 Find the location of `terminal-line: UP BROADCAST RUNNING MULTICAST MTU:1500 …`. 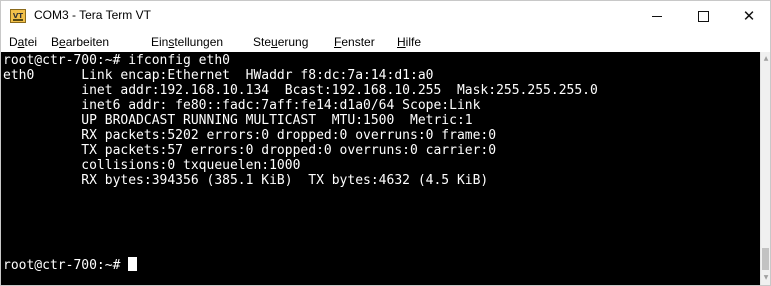

terminal-line: UP BROADCAST RUNNING MULTICAST MTU:1500 … is located at coordinates (238, 120).